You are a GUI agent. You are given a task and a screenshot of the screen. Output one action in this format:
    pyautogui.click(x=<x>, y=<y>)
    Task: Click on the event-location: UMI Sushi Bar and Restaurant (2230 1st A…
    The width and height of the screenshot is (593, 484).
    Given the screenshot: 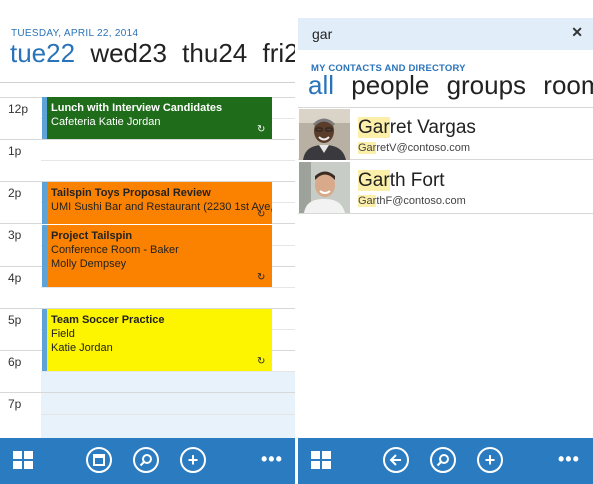 What is the action you would take?
    pyautogui.click(x=161, y=207)
    